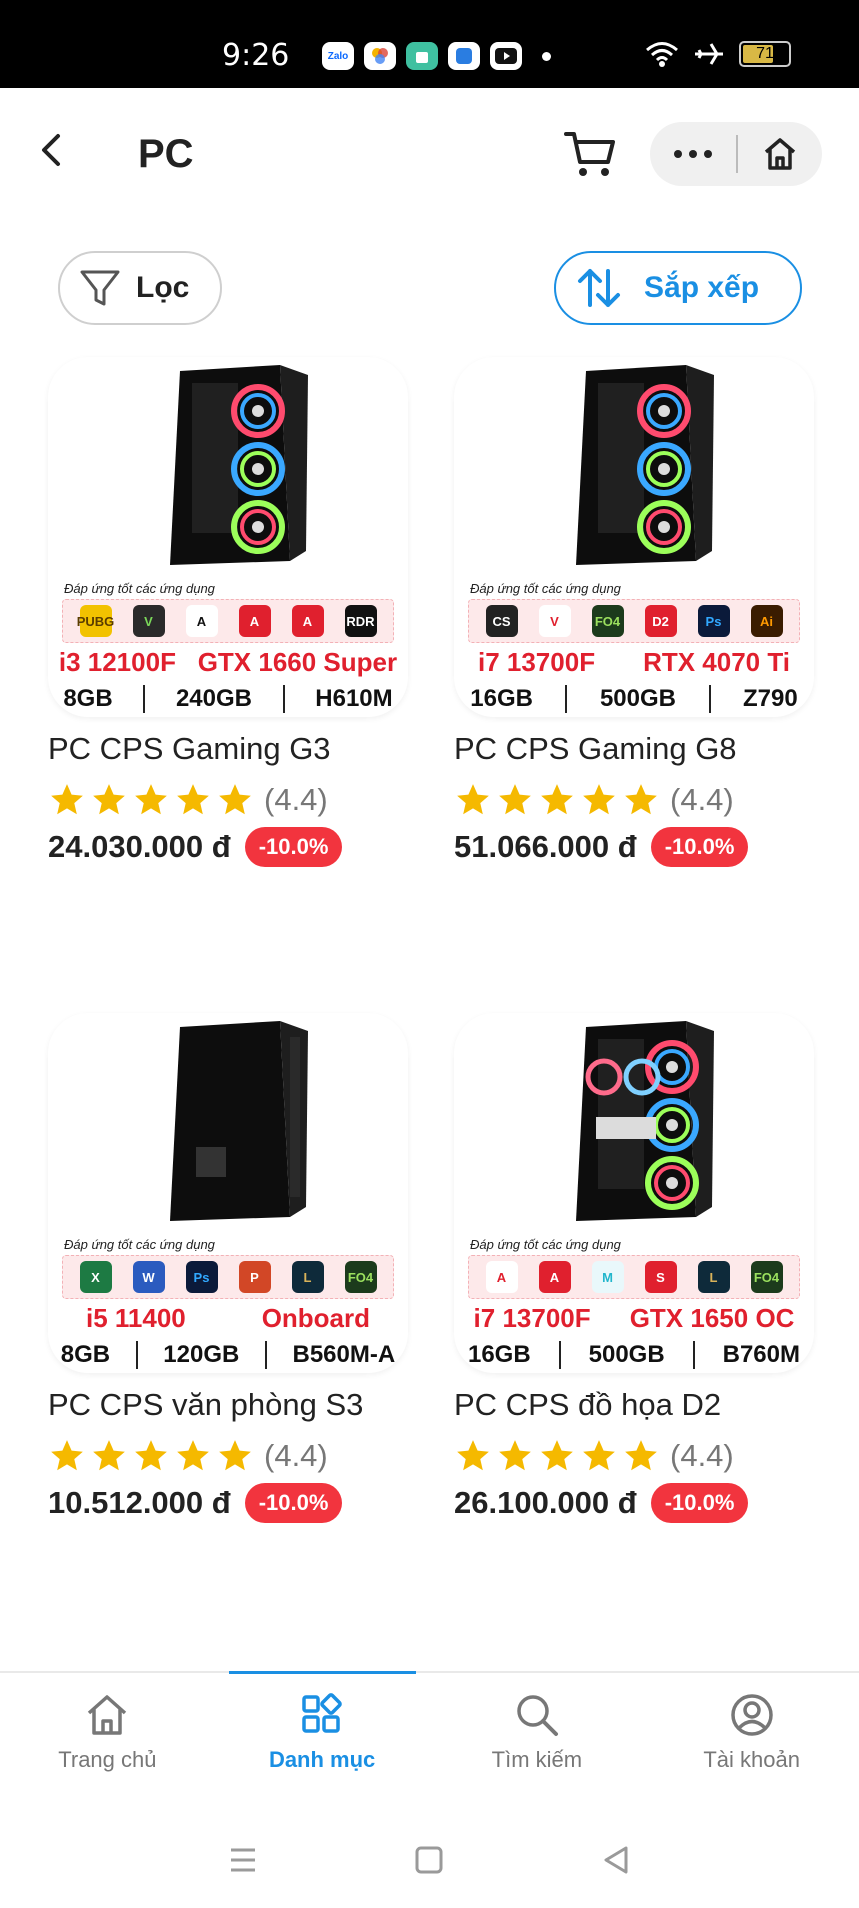  Describe the element at coordinates (135, 1318) in the screenshot. I see `cpu-spec: i5 11400` at that location.